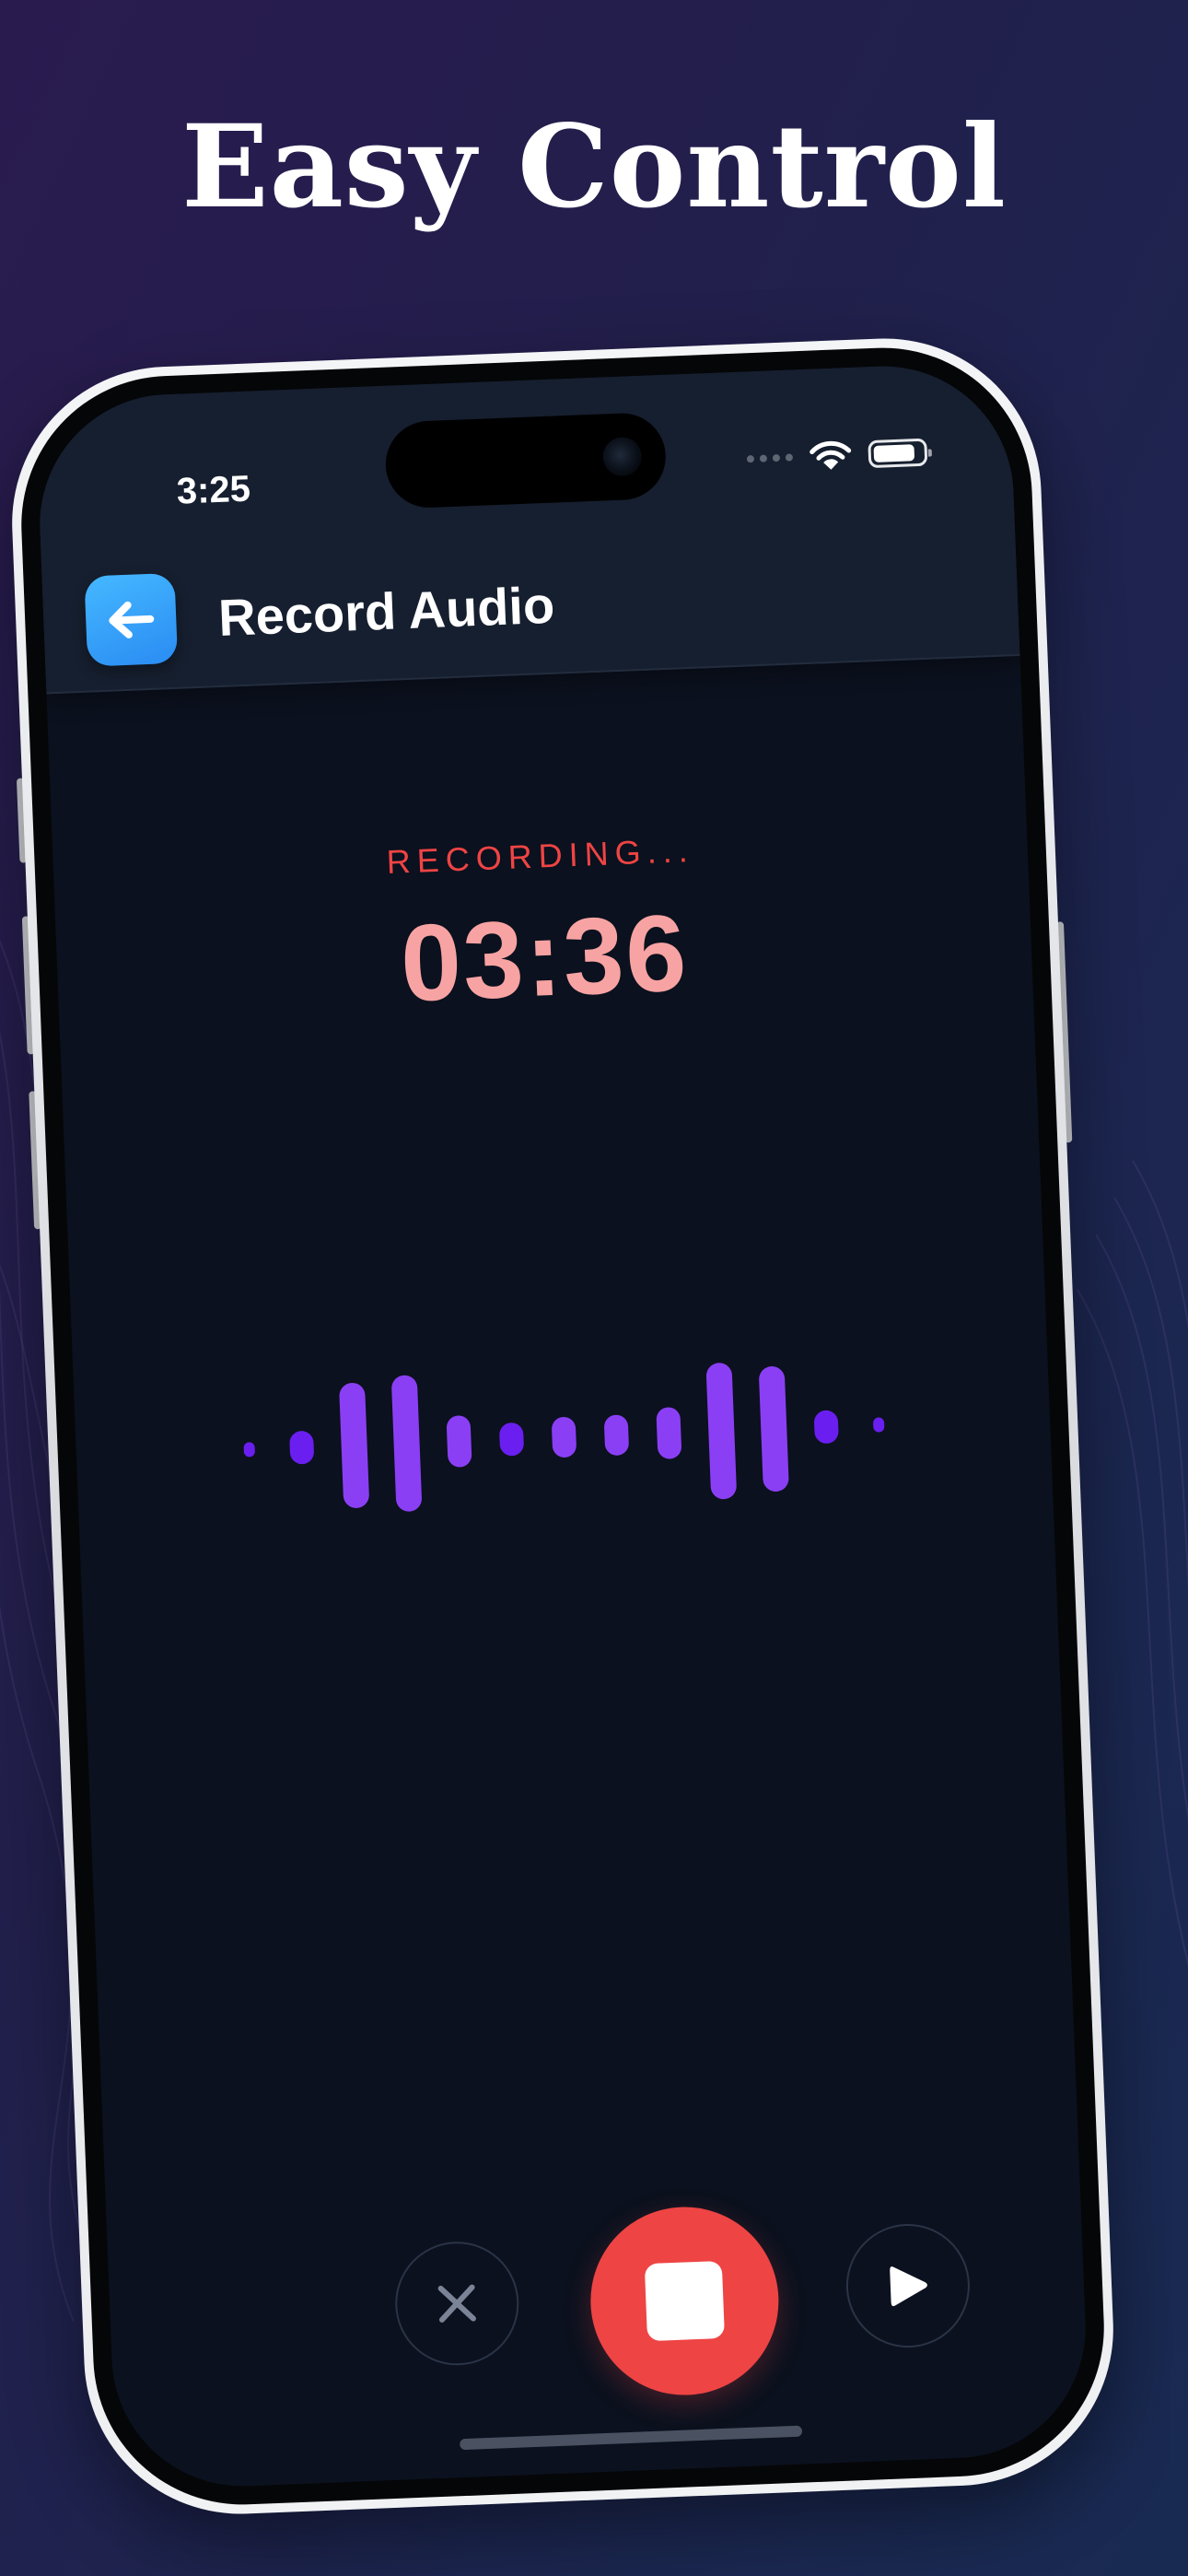 The image size is (1188, 2576). What do you see at coordinates (213, 490) in the screenshot?
I see `status-time: 3:25` at bounding box center [213, 490].